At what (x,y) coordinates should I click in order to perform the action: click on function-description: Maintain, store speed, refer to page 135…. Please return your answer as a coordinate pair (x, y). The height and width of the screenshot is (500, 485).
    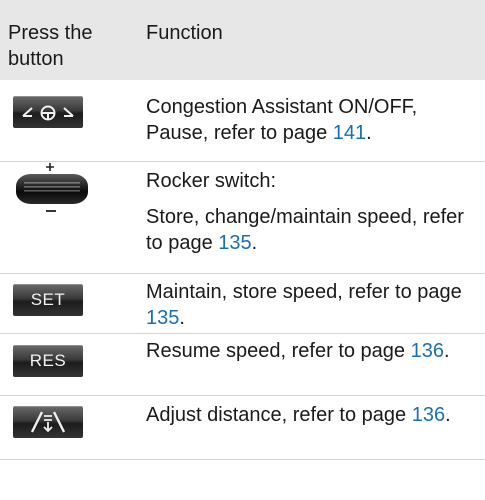
    Looking at the image, I should click on (304, 305).